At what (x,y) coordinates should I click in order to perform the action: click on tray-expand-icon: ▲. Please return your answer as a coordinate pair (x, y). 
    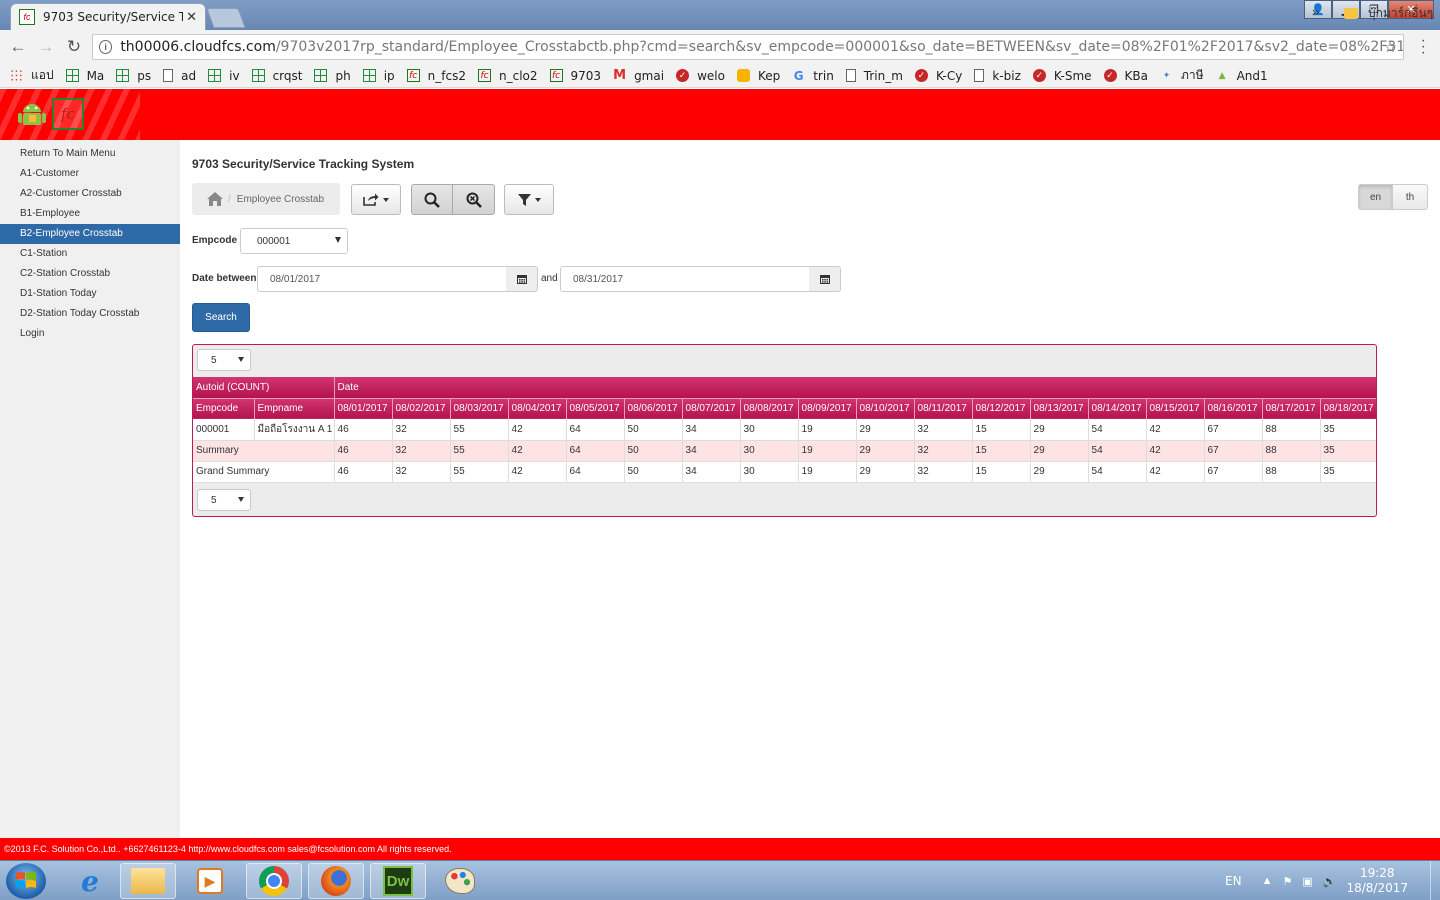
    Looking at the image, I should click on (1267, 881).